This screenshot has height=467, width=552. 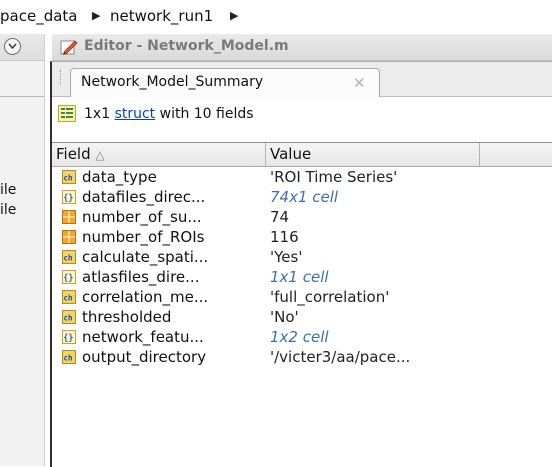 I want to click on editor-pencil-icon, so click(x=69, y=49).